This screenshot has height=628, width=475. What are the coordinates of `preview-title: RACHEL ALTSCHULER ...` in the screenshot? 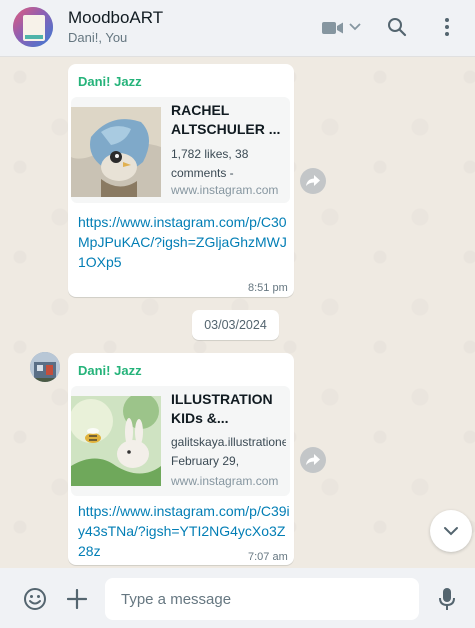 It's located at (226, 119).